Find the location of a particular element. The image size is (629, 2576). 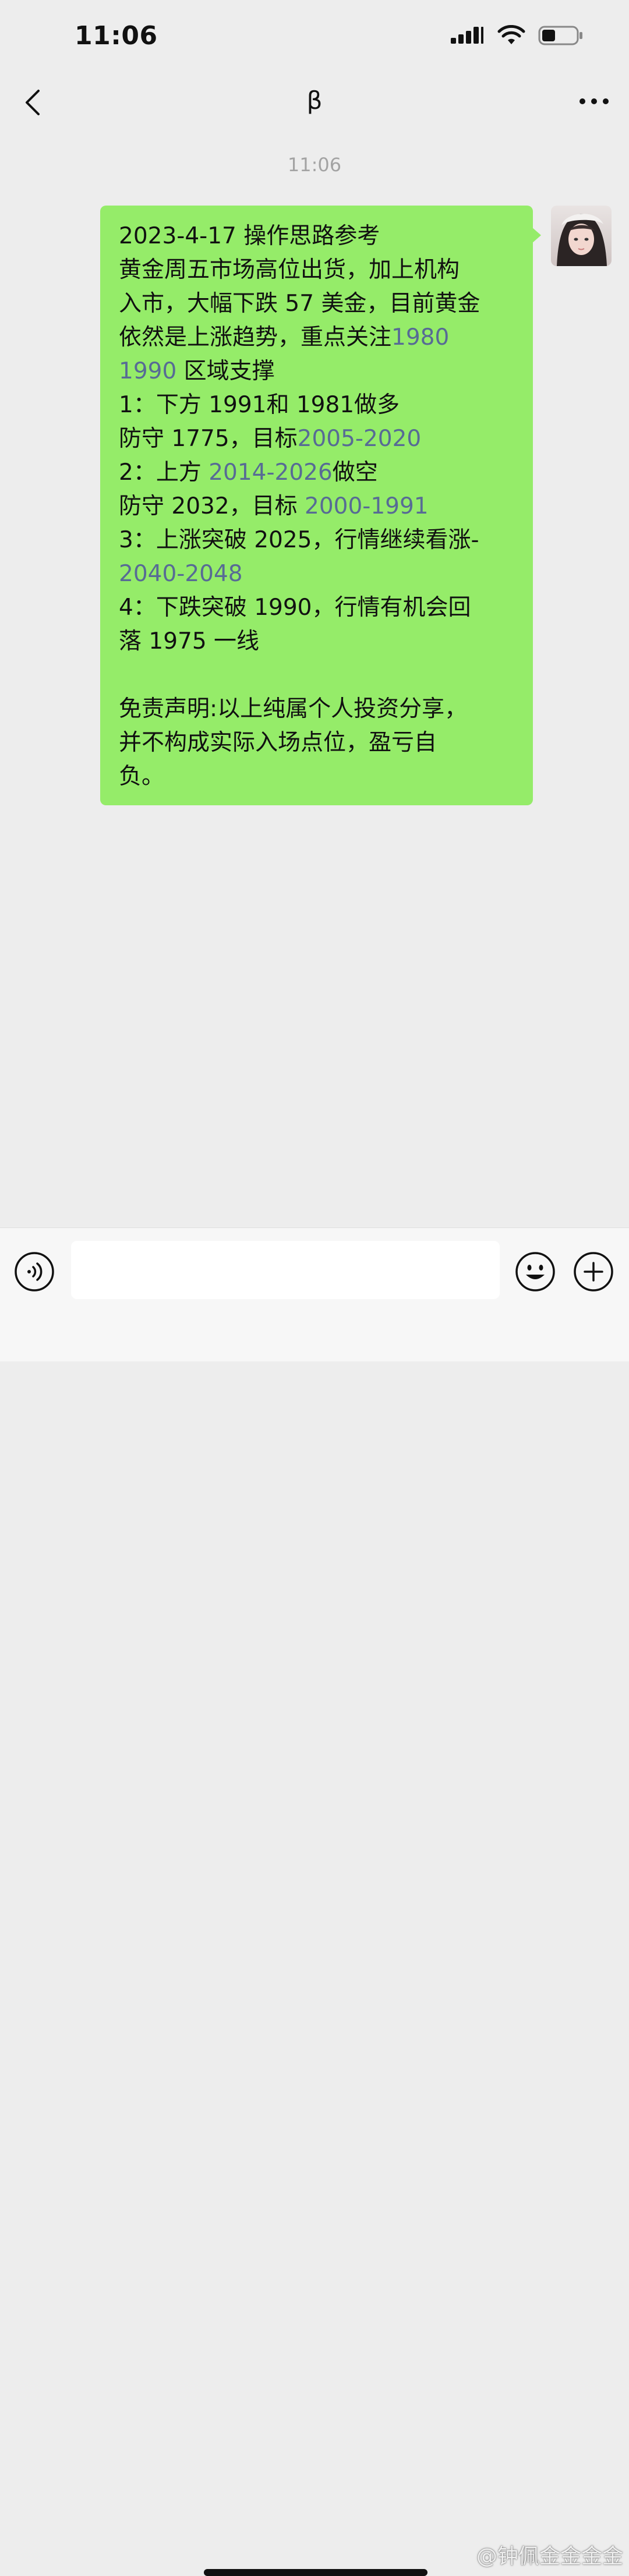

emoji-icon is located at coordinates (535, 1271).